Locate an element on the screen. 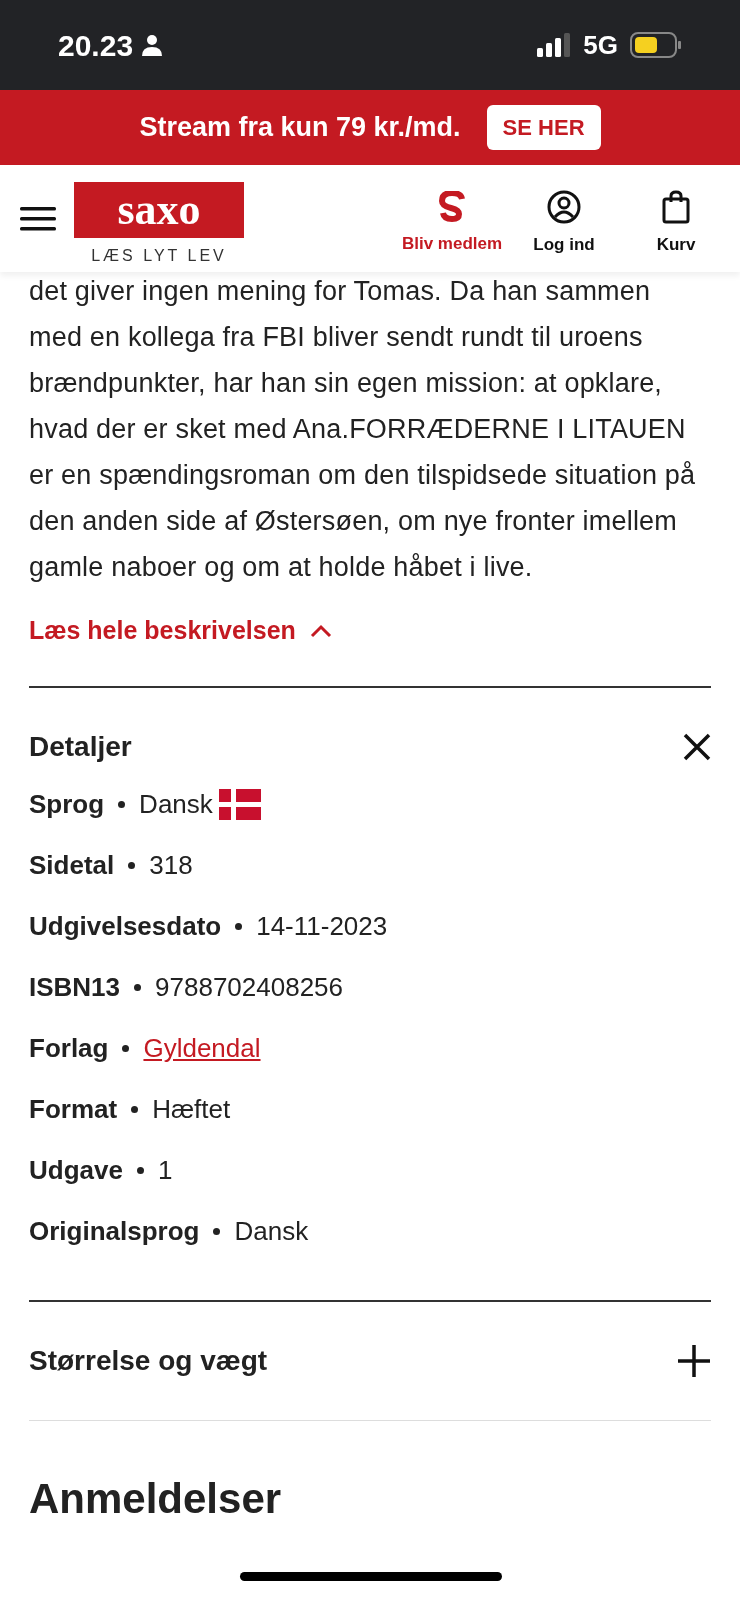 This screenshot has width=740, height=1600. detail-value: 14-11-2023 is located at coordinates (322, 926).